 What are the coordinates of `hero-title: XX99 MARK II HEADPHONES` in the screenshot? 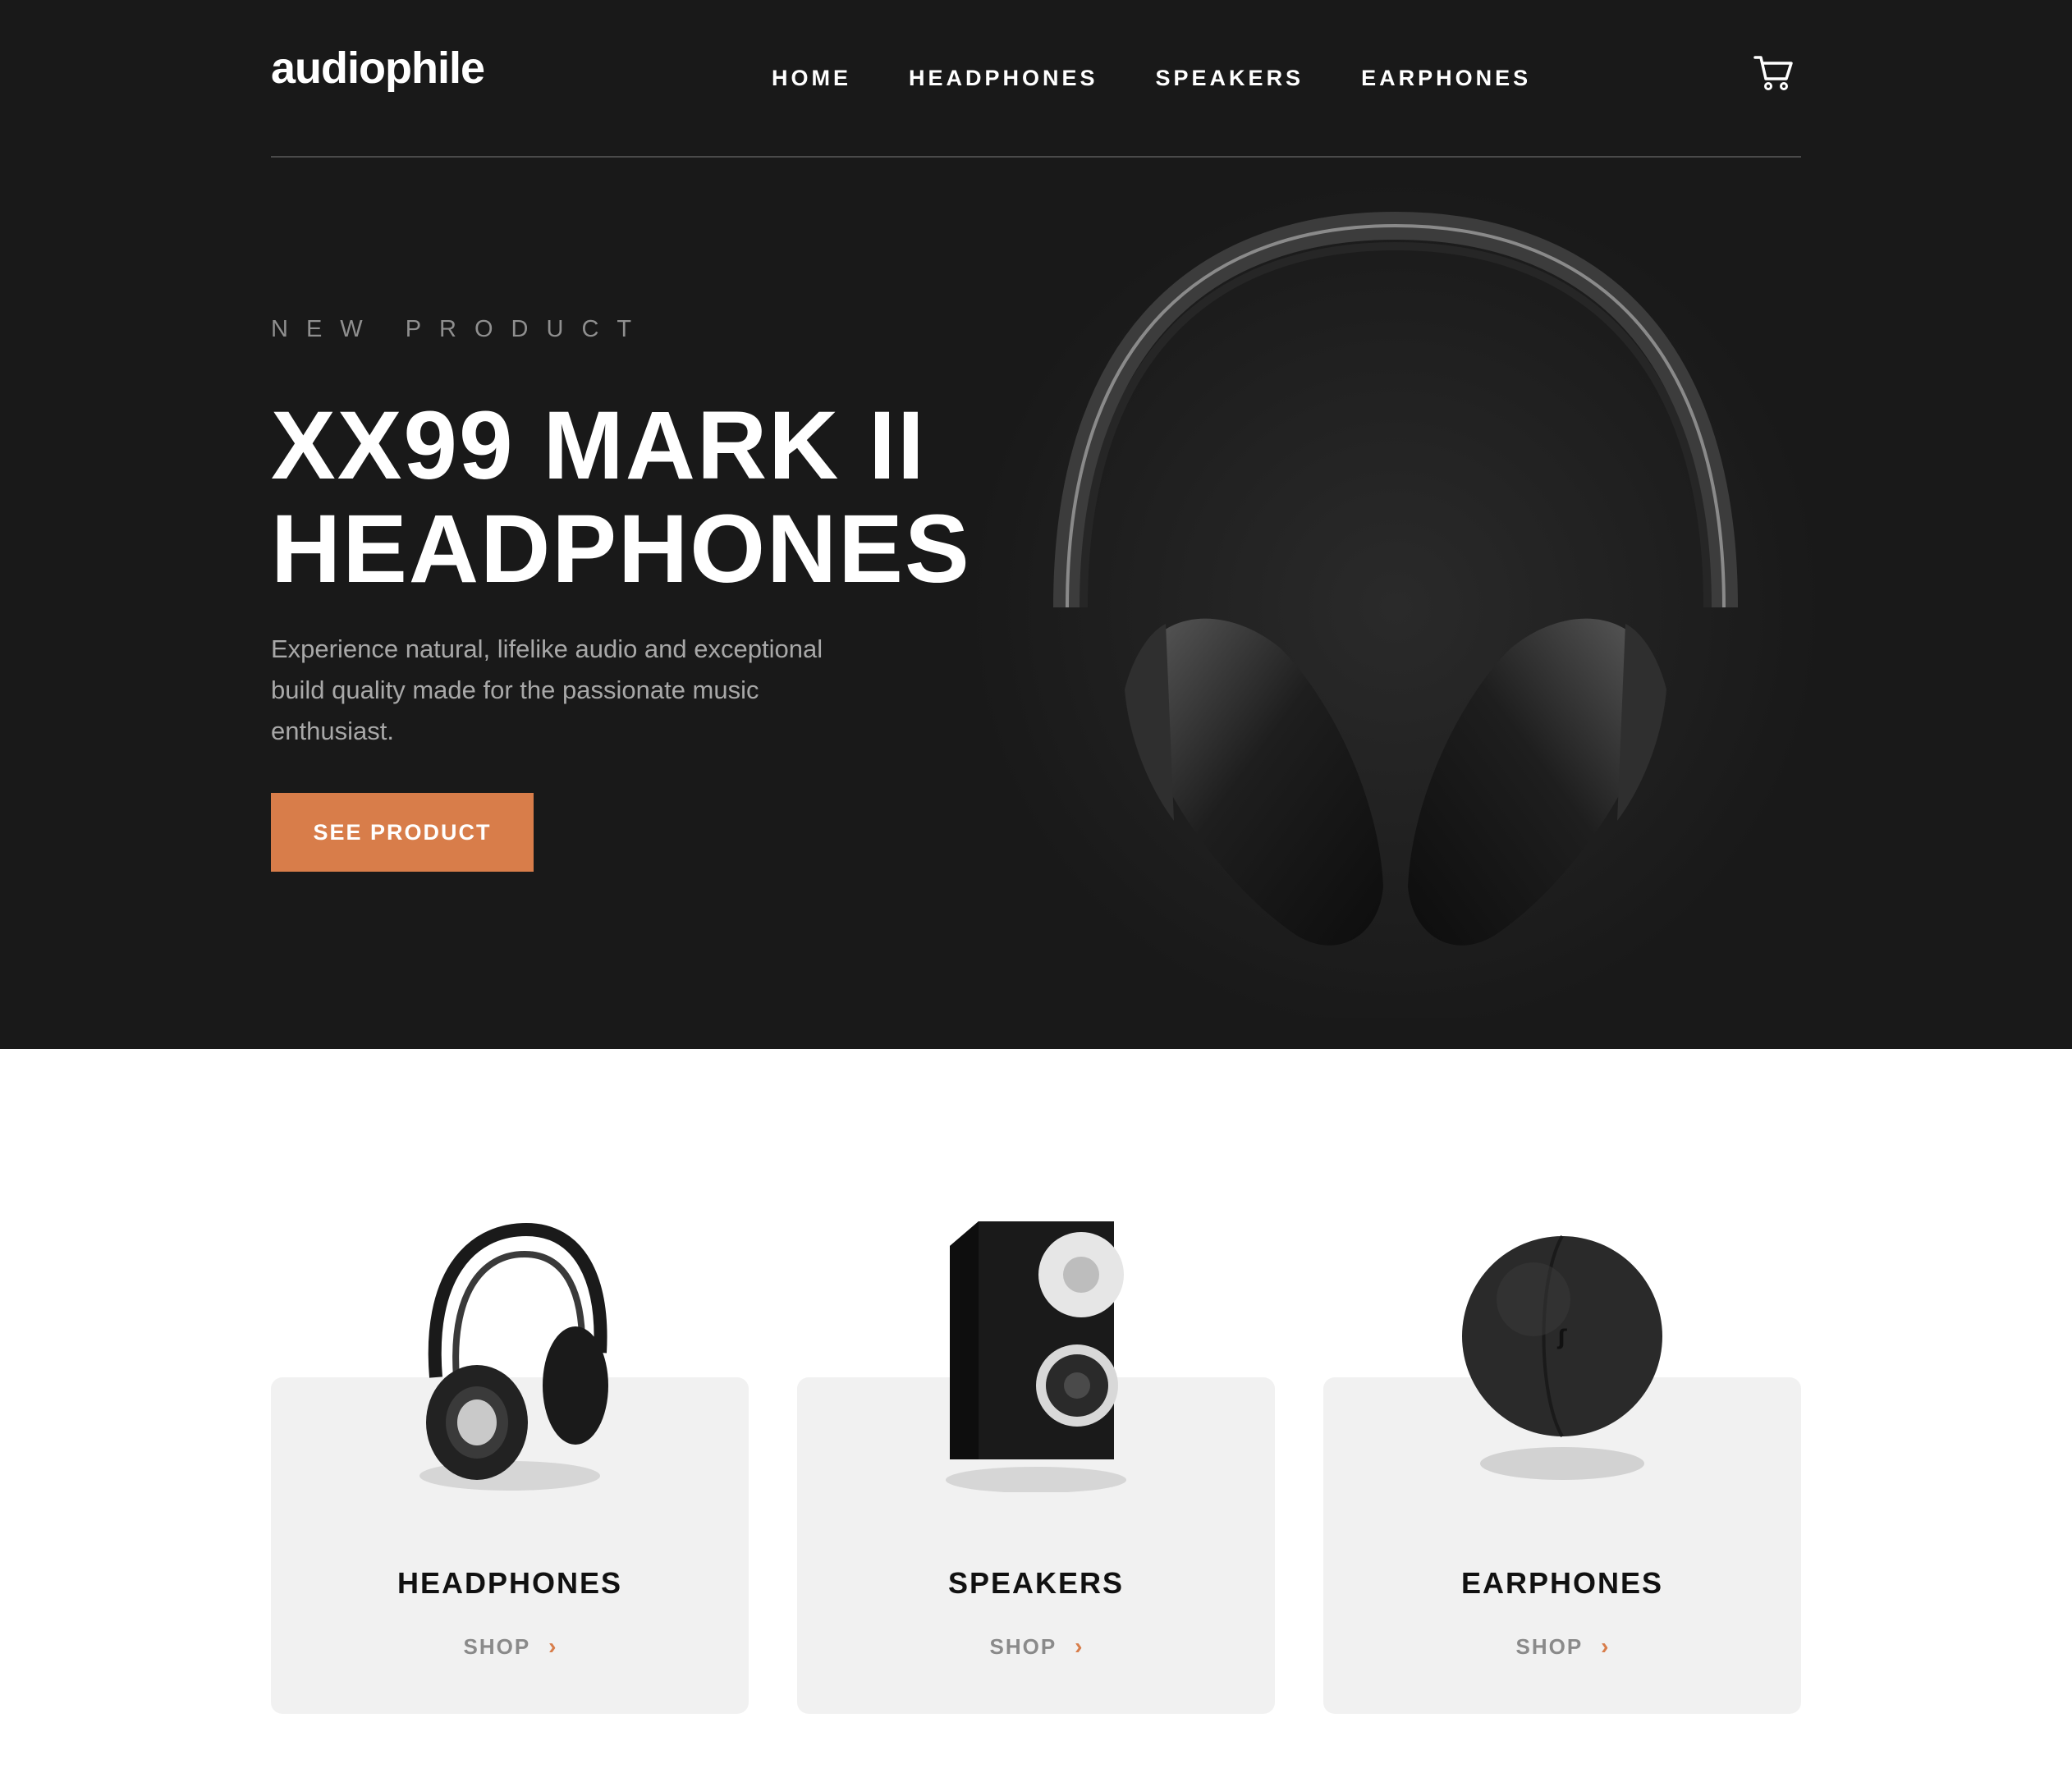 It's located at (621, 497).